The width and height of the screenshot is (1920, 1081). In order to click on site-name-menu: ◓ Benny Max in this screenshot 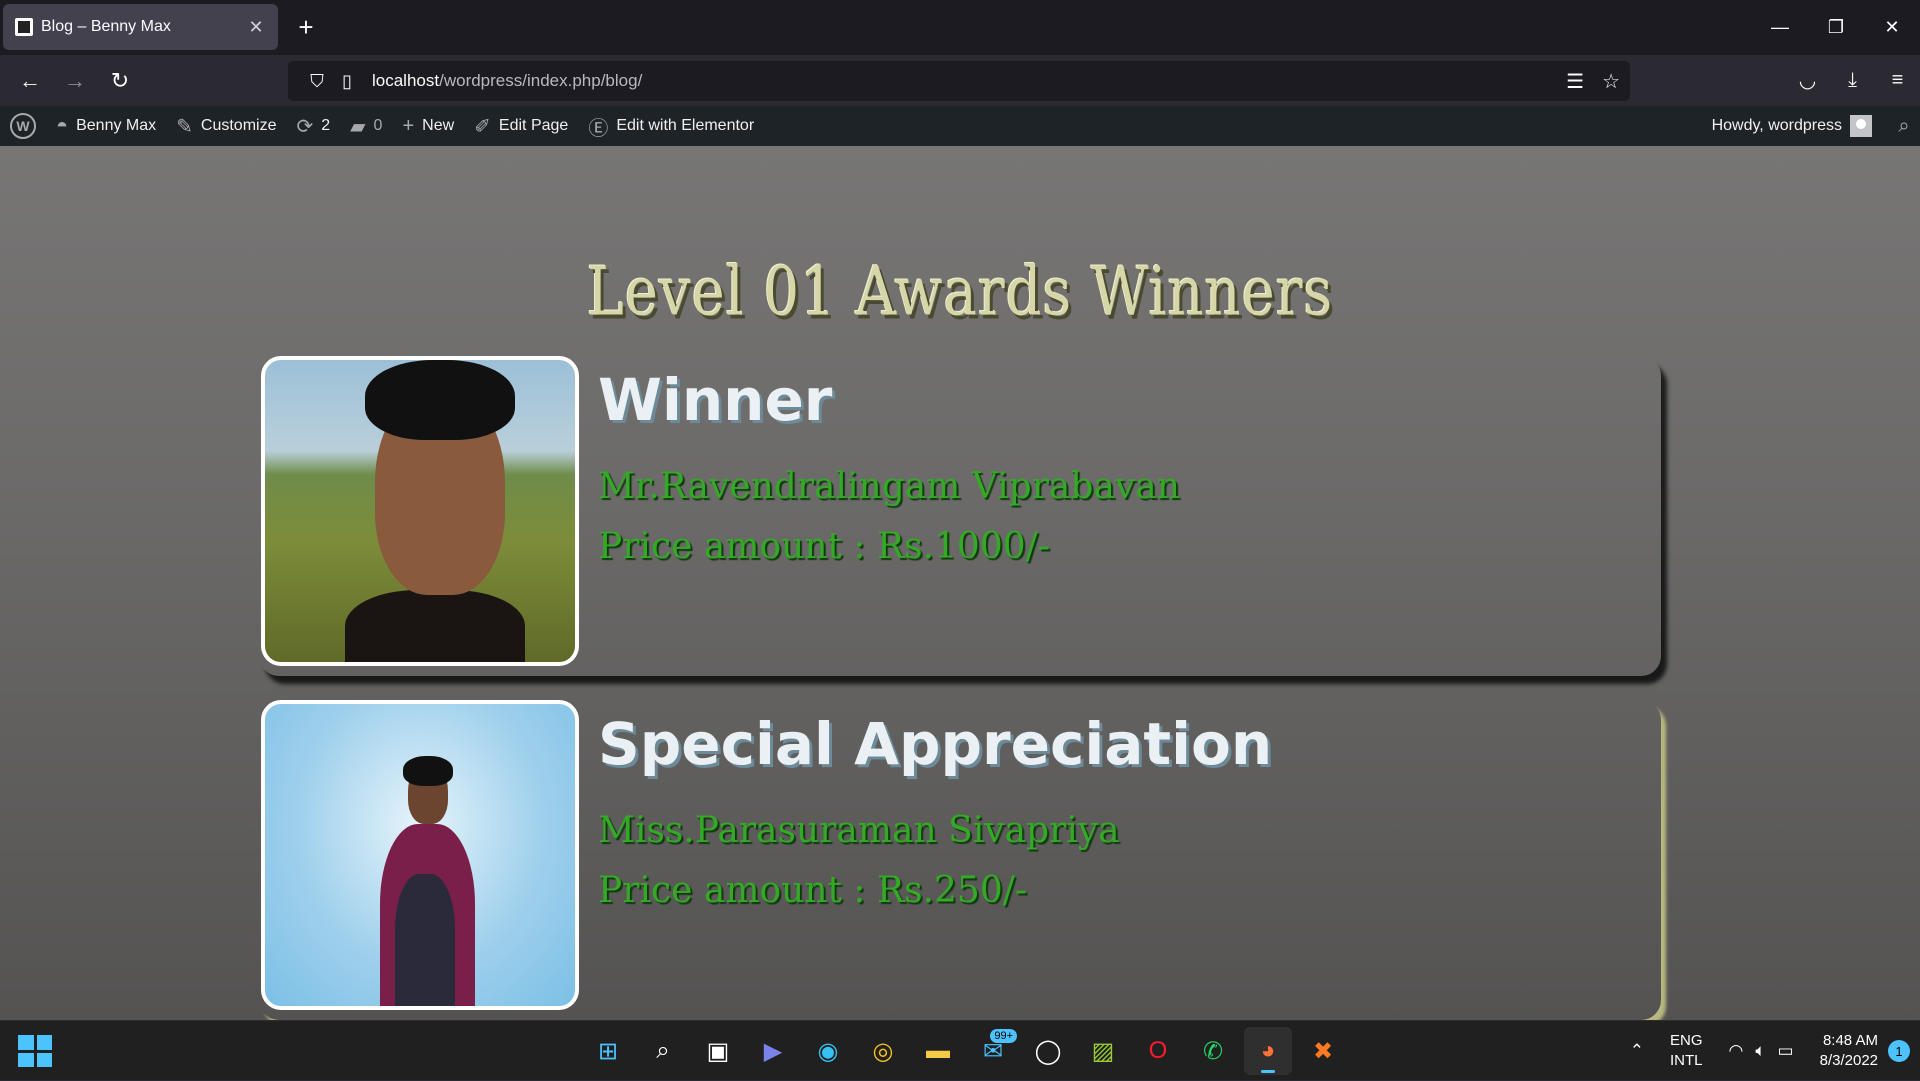, I will do `click(106, 126)`.